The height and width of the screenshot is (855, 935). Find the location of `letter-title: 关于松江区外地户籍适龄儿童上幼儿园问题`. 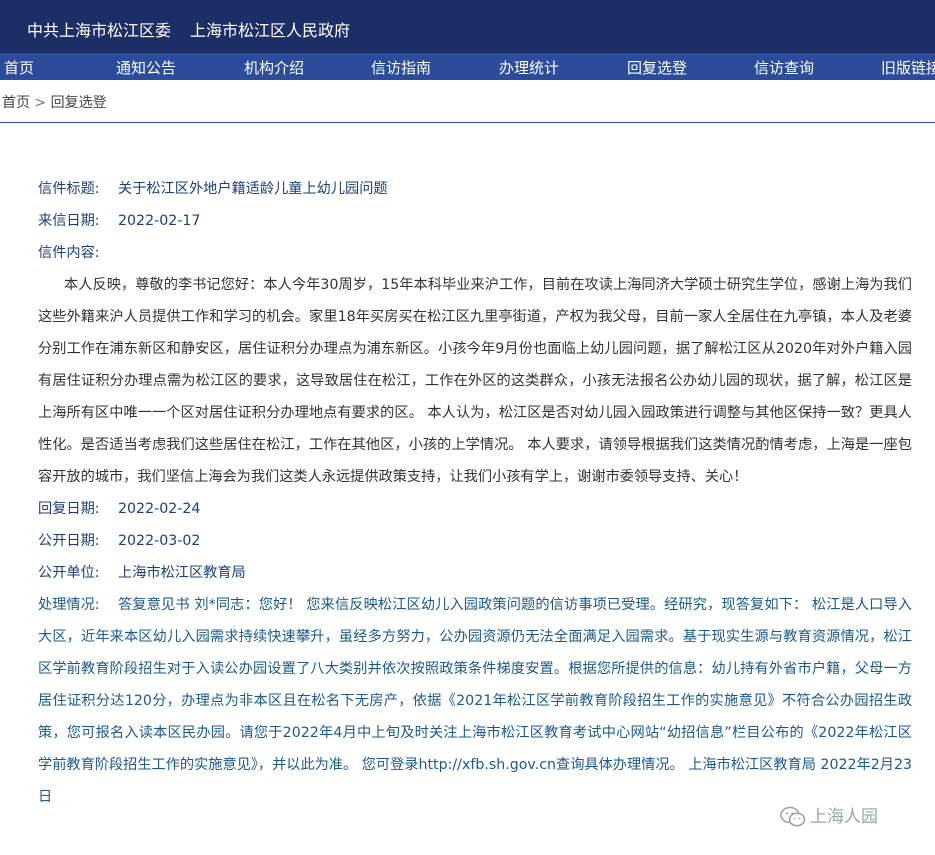

letter-title: 关于松江区外地户籍适龄儿童上幼儿园问题 is located at coordinates (253, 189).